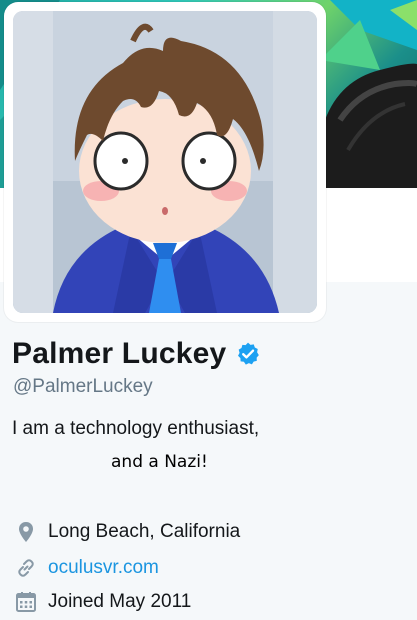 The height and width of the screenshot is (620, 417). I want to click on bio-line-1: I am a technology enthusiast,, so click(136, 428).